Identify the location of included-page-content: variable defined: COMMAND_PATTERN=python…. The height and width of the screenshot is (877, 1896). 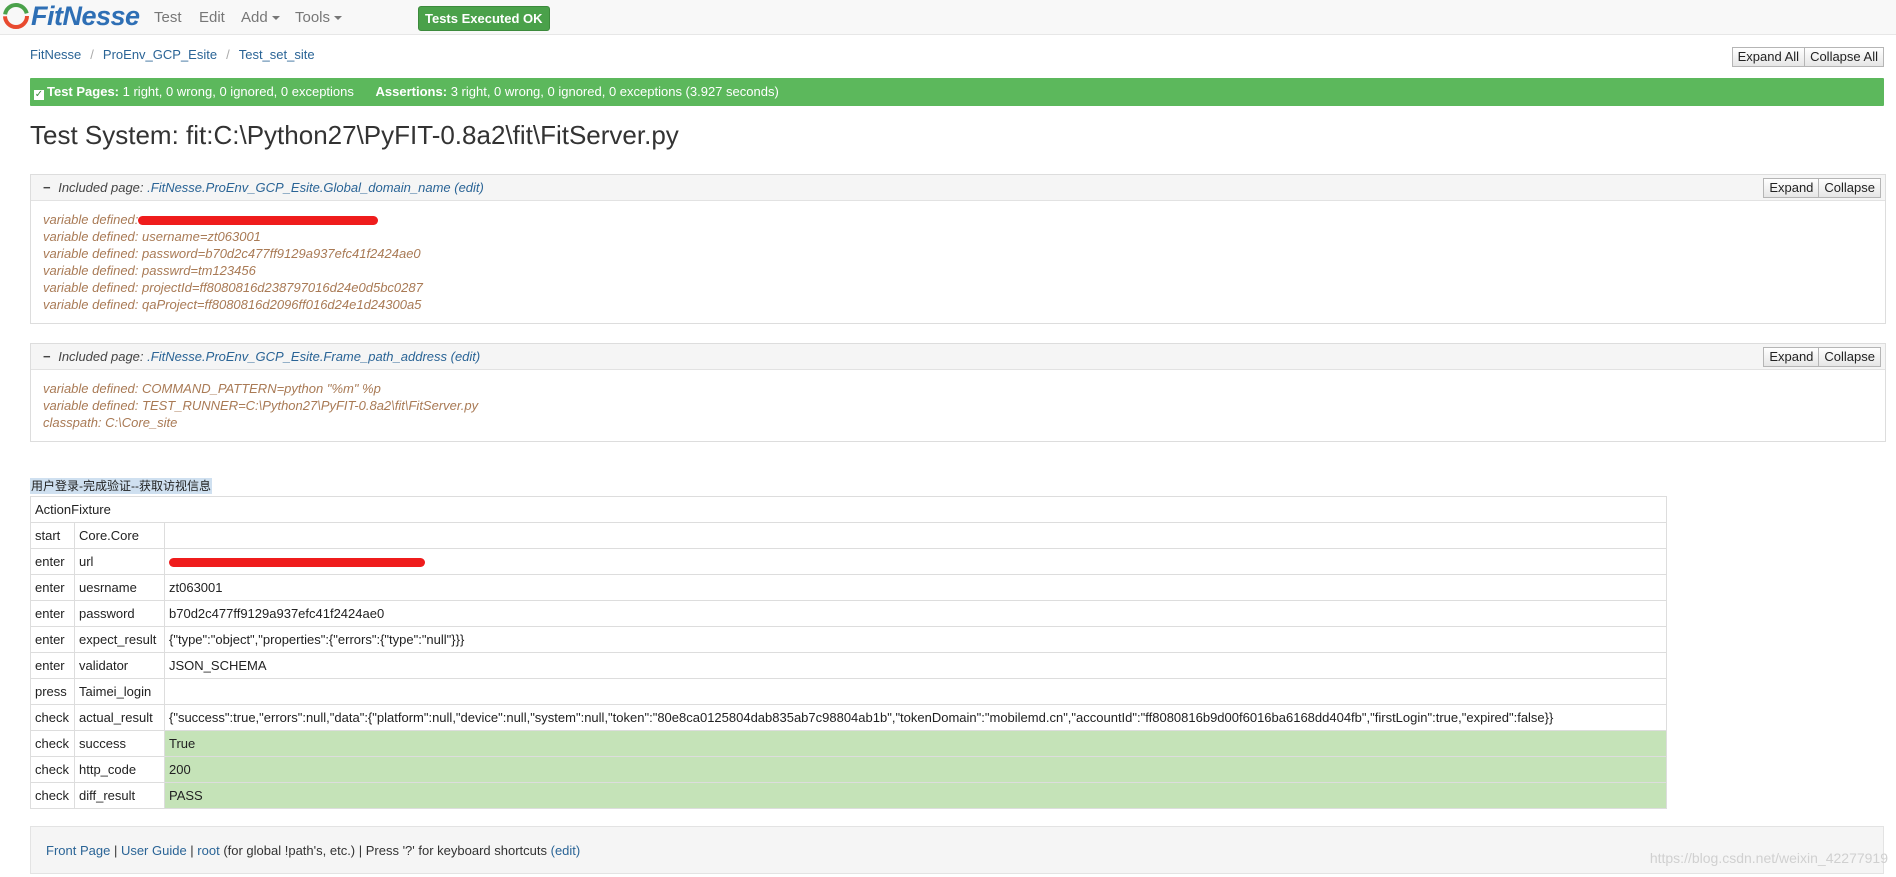
(958, 405).